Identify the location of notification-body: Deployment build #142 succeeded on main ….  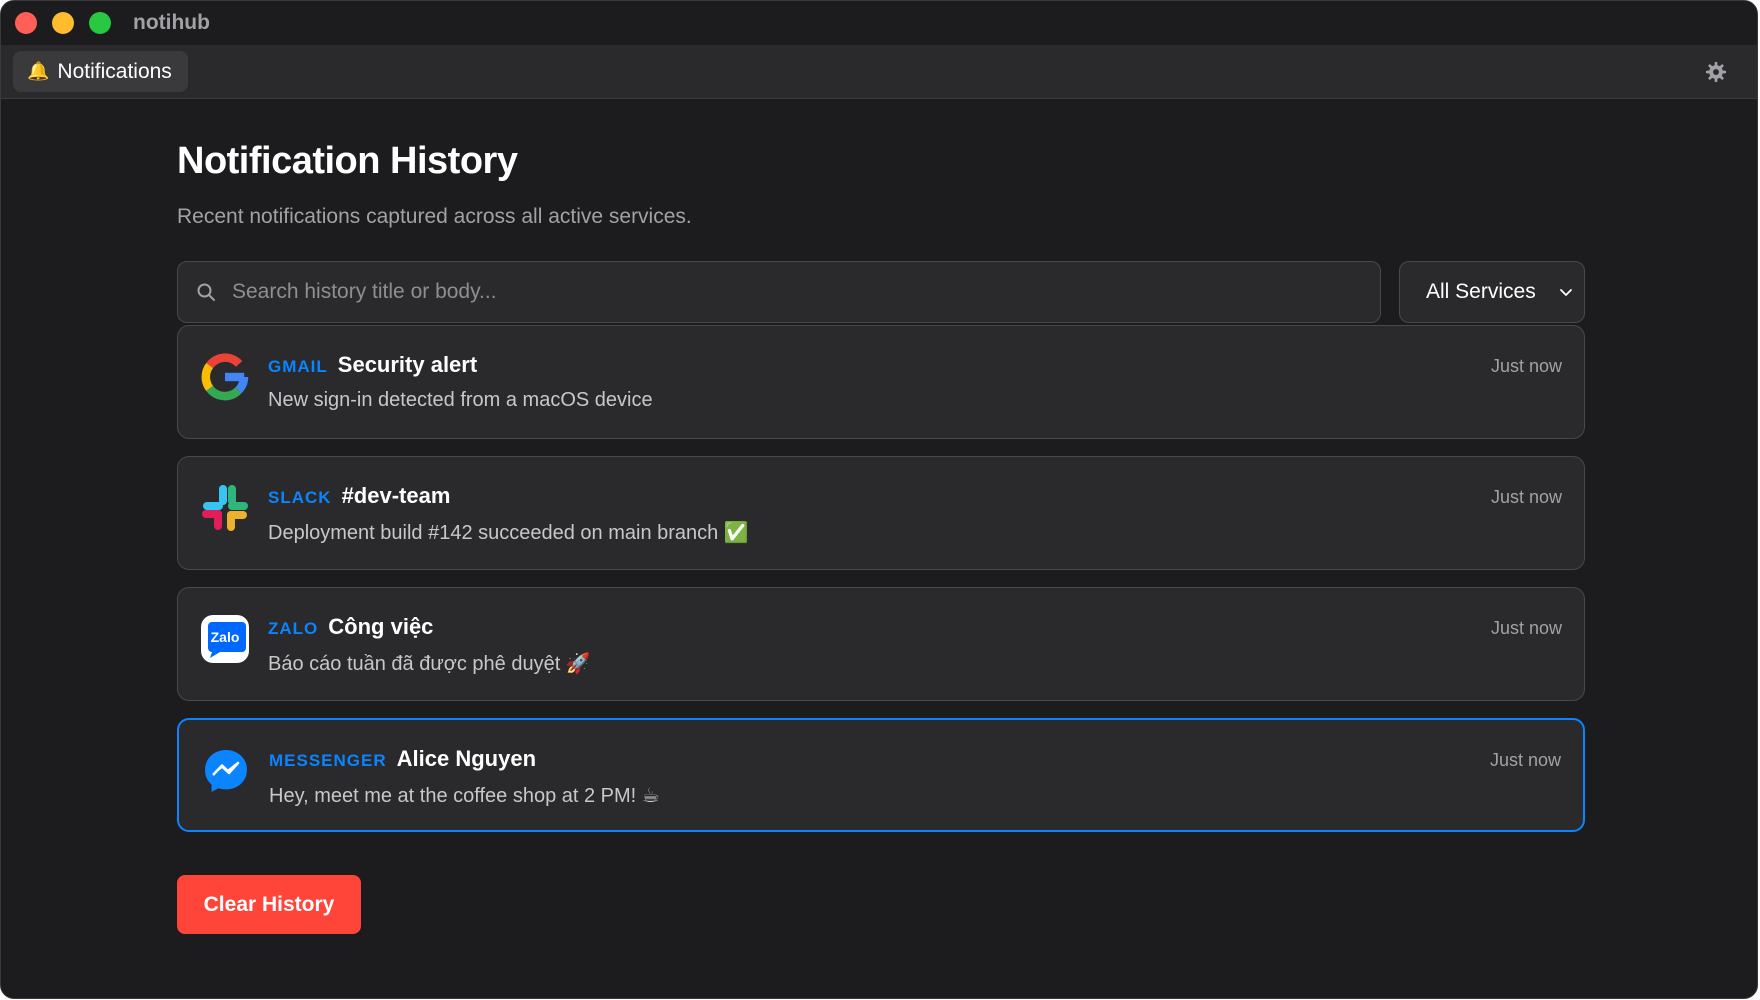
(508, 533).